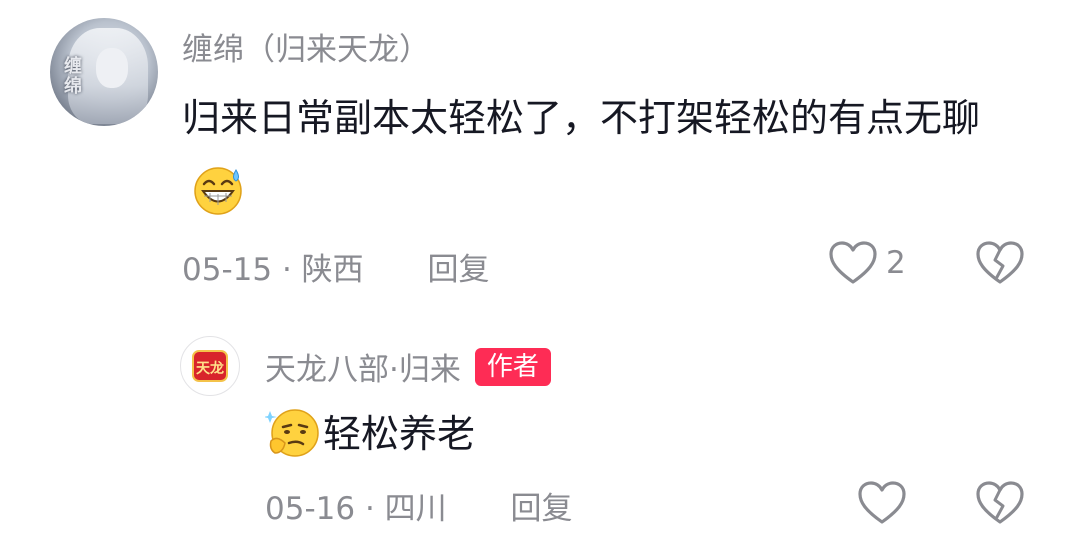  I want to click on like-button, so click(882, 503).